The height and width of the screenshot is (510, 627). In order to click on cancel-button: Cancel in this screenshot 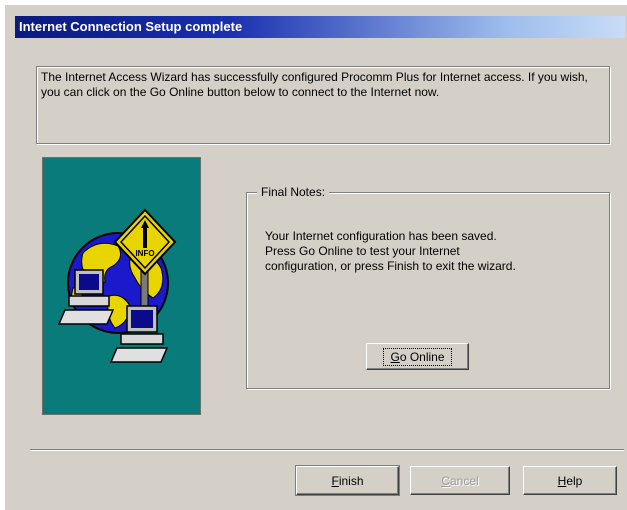, I will do `click(460, 480)`.